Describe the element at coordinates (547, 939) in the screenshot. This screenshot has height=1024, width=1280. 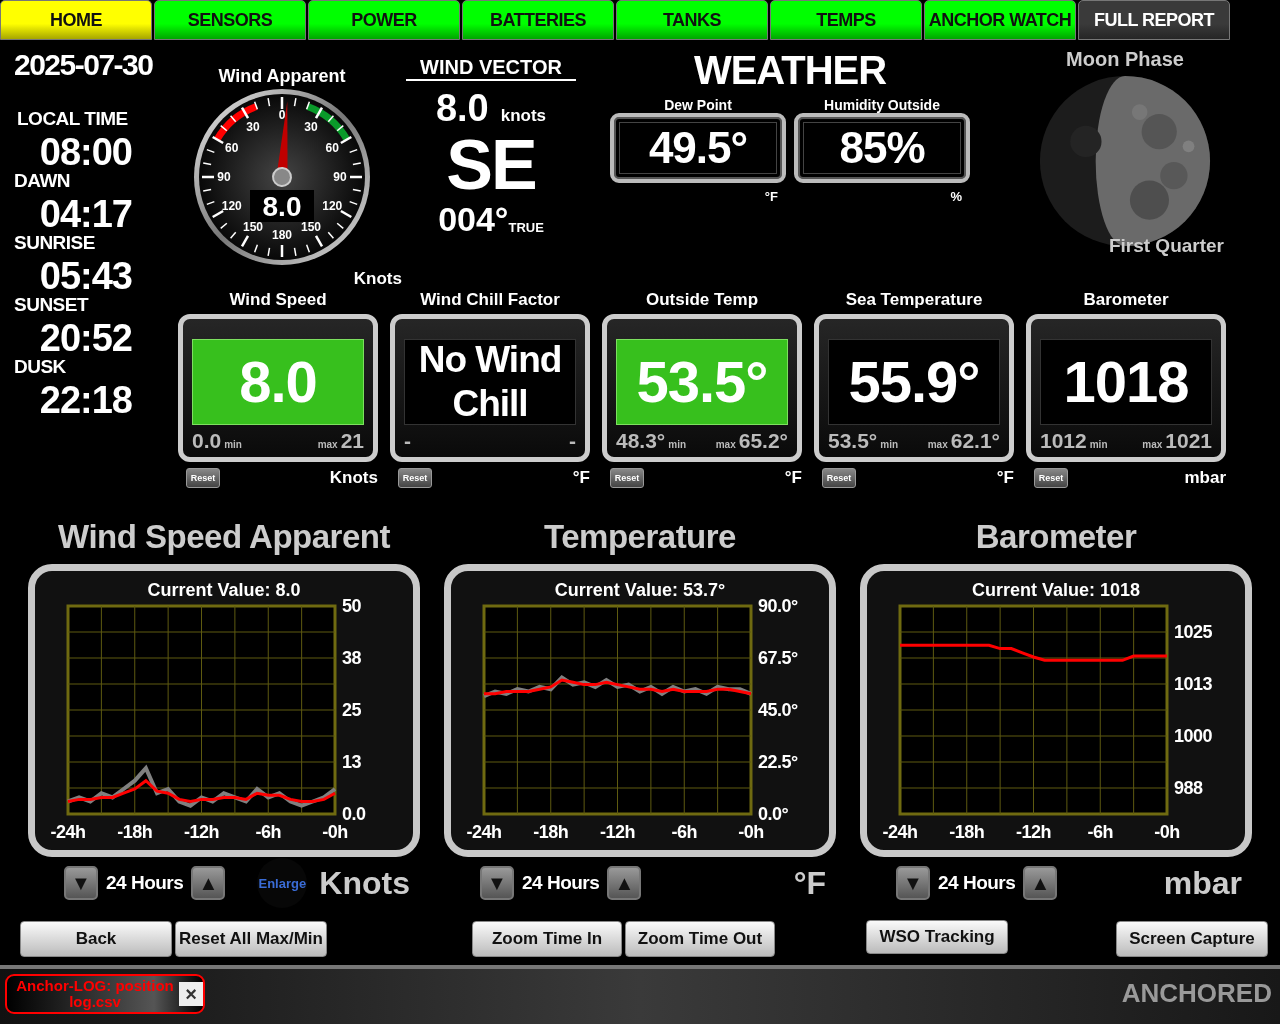
I see `action-button: Zoom Time In` at that location.